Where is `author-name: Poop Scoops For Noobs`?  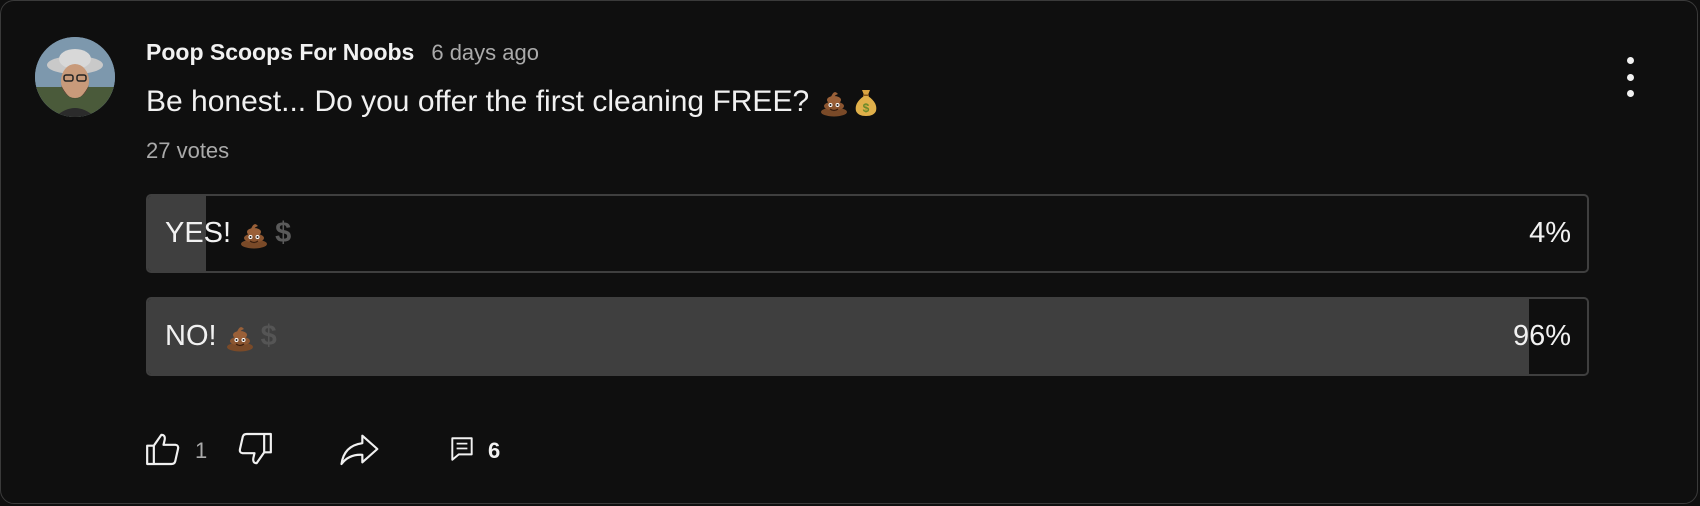 author-name: Poop Scoops For Noobs is located at coordinates (280, 52).